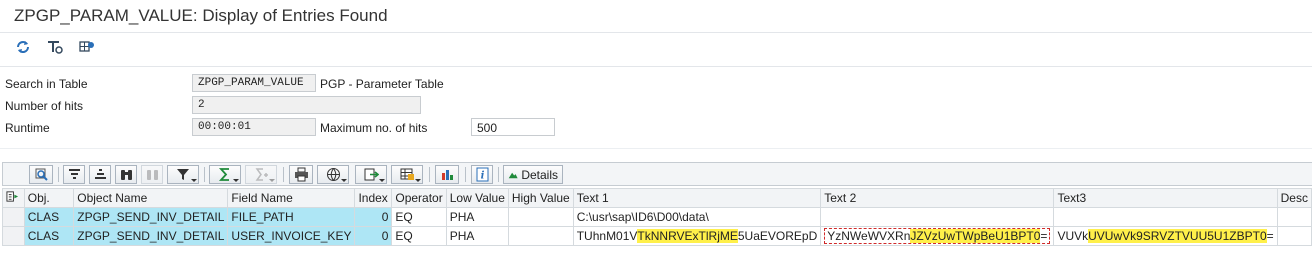 The image size is (1312, 268). What do you see at coordinates (254, 83) in the screenshot?
I see `table-name-field: ZPGP_PARAM_VALUE` at bounding box center [254, 83].